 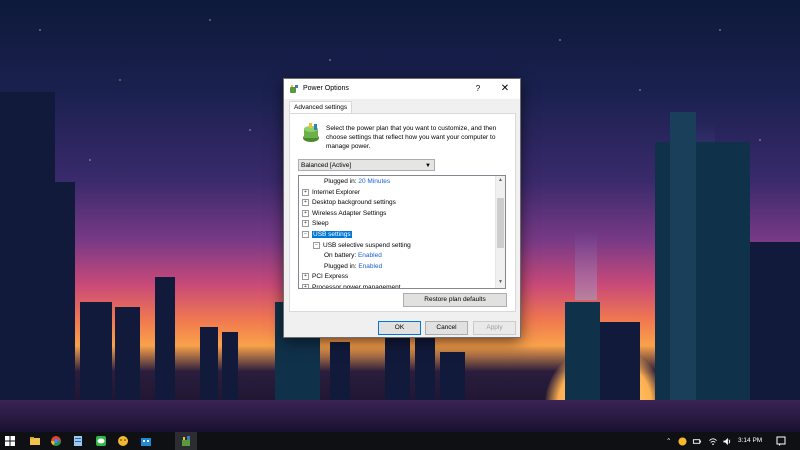 I want to click on power-plug-icon, so click(x=697, y=441).